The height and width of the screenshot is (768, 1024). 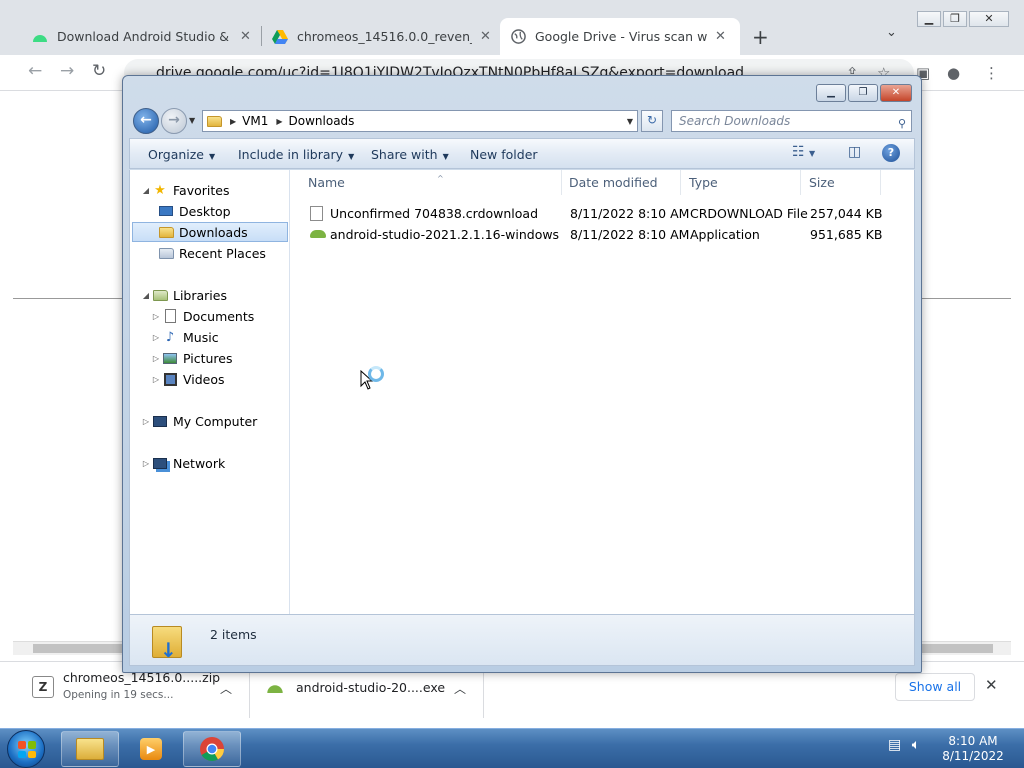 I want to click on nav-label: Recent Places, so click(x=222, y=253).